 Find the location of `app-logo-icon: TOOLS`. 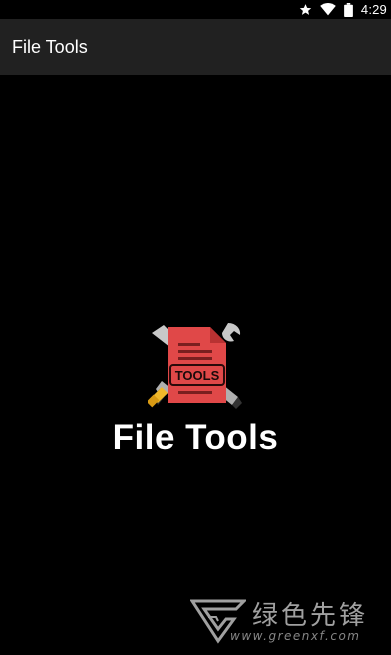

app-logo-icon: TOOLS is located at coordinates (195, 365).